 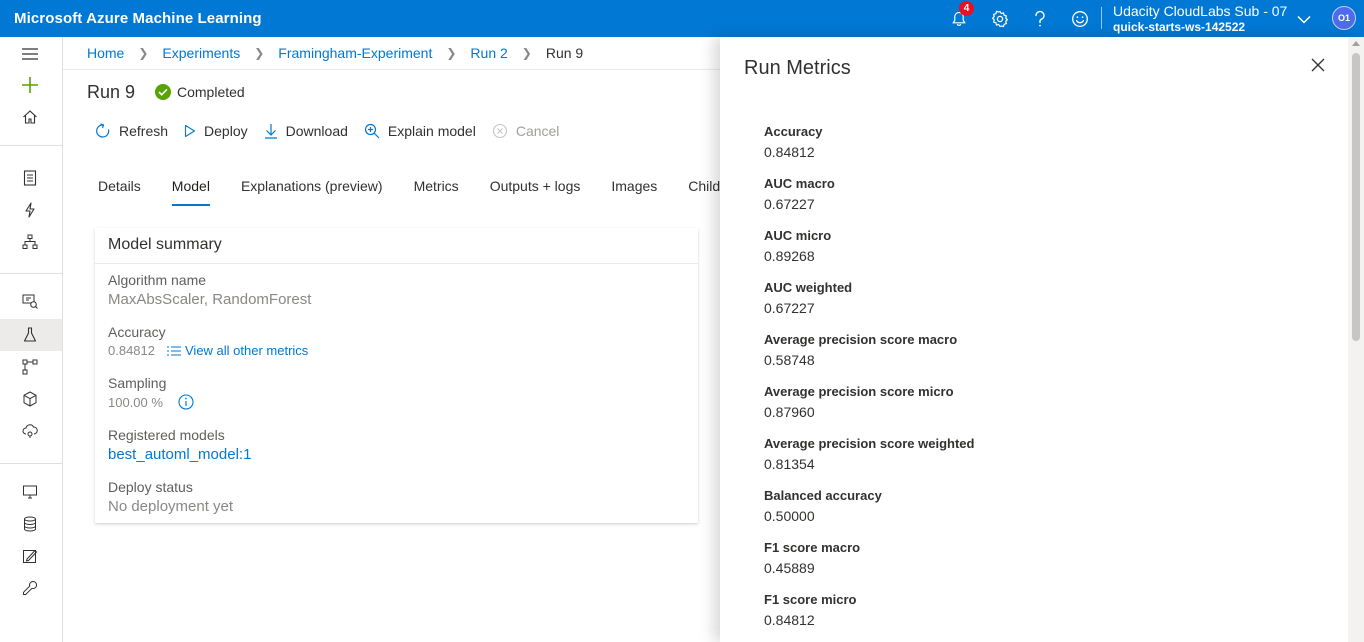 What do you see at coordinates (1101, 18) in the screenshot?
I see `topbar-divider` at bounding box center [1101, 18].